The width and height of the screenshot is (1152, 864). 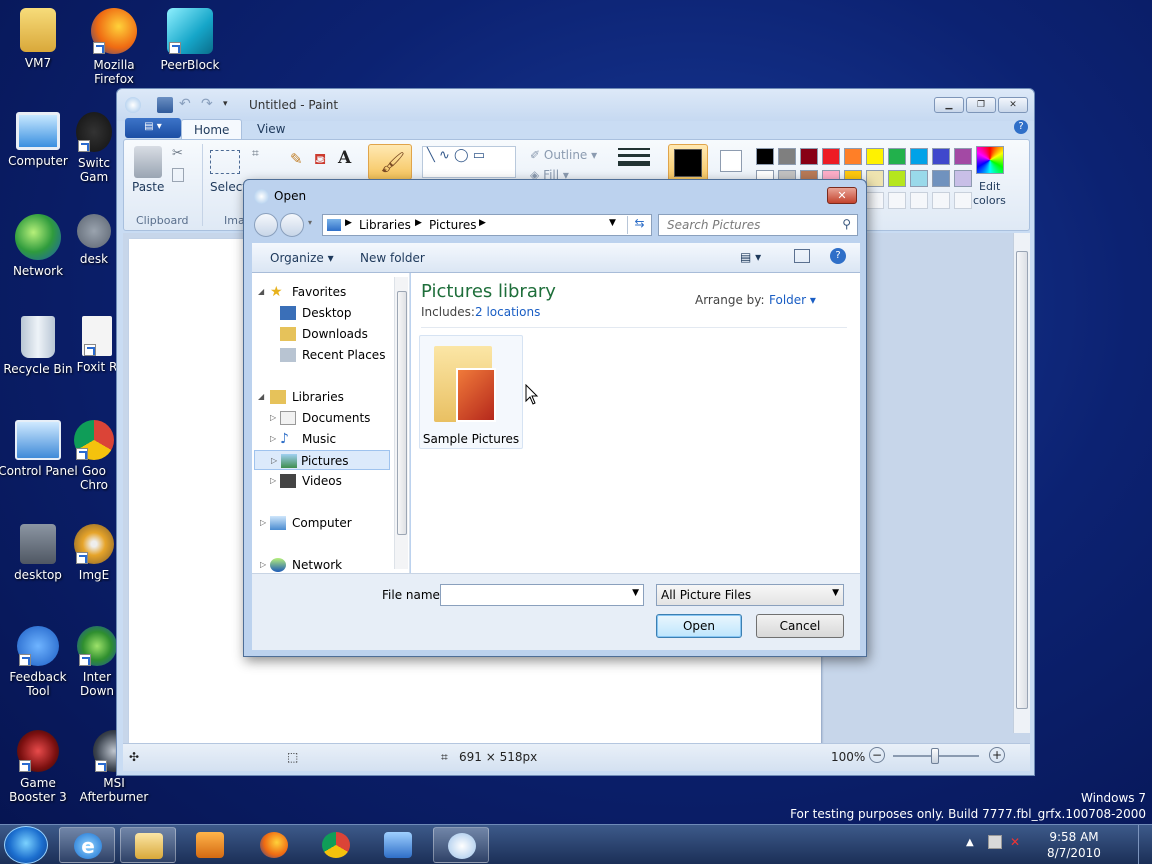 I want to click on desktop-icon-firefox: Mozilla Firefox, so click(x=114, y=47).